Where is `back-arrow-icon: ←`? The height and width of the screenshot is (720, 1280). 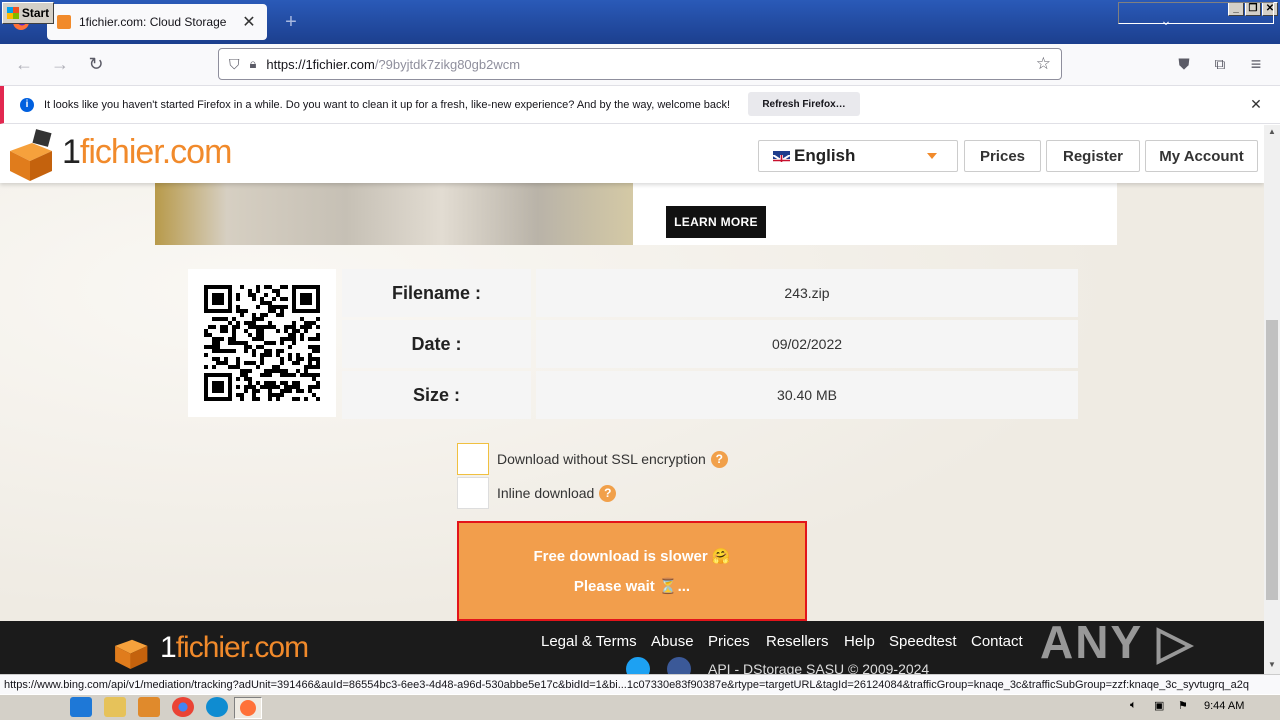
back-arrow-icon: ← is located at coordinates (24, 64).